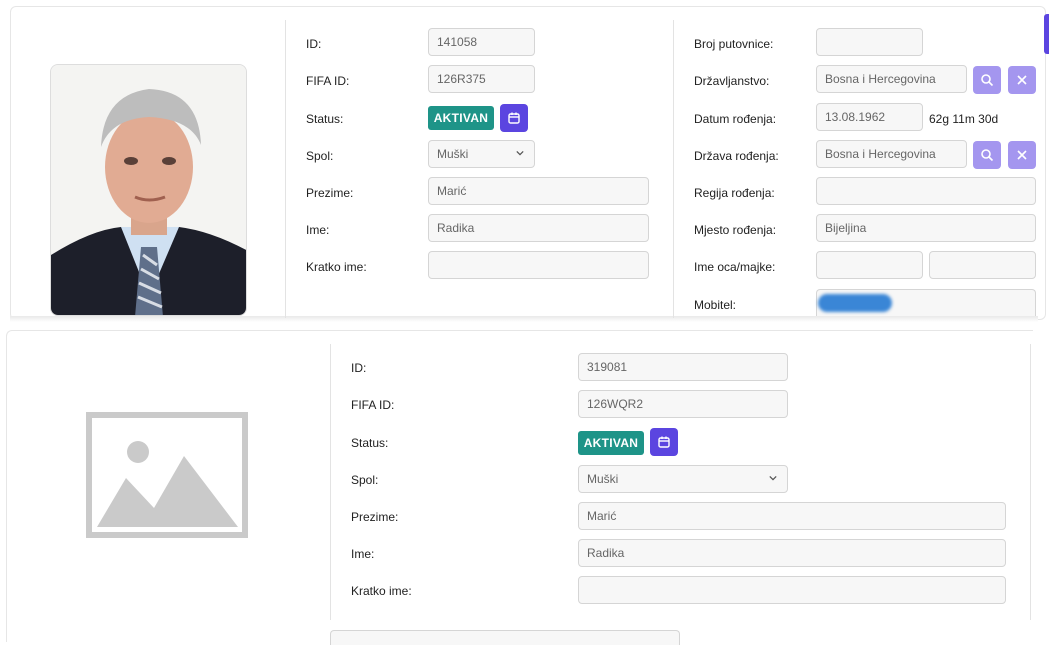 Image resolution: width=1049 pixels, height=645 pixels. I want to click on drzava-rodjenja-clear-button, so click(1022, 155).